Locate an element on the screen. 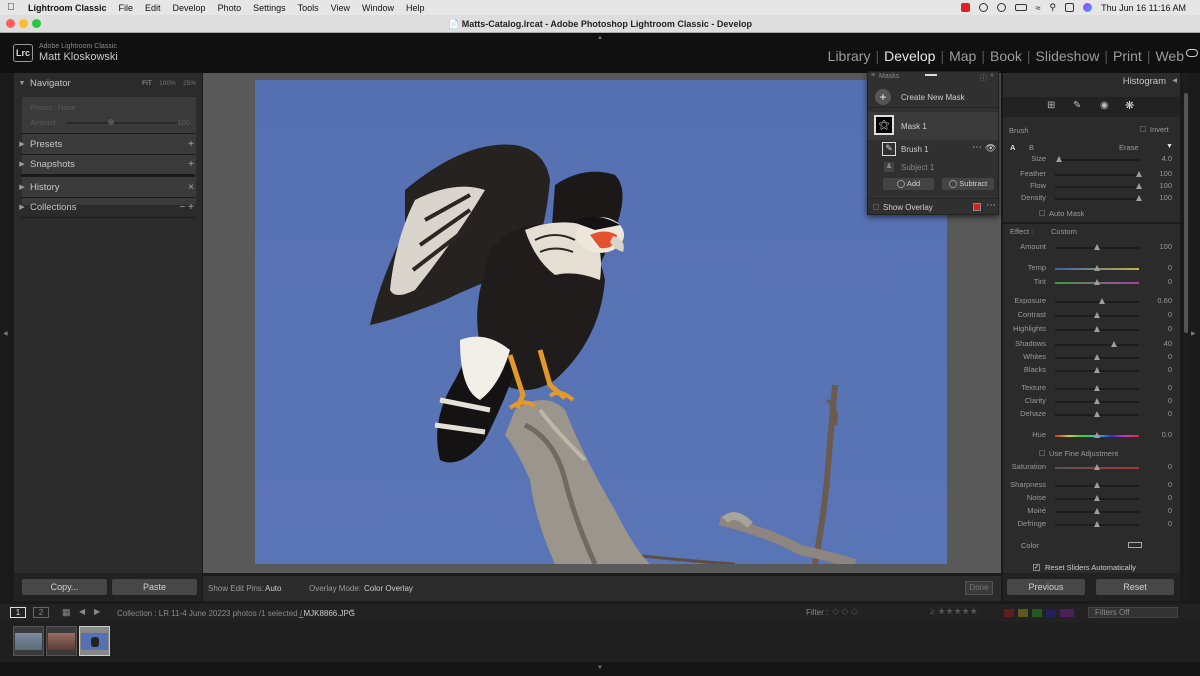  slider-value: 0.0 is located at coordinates (1167, 434).